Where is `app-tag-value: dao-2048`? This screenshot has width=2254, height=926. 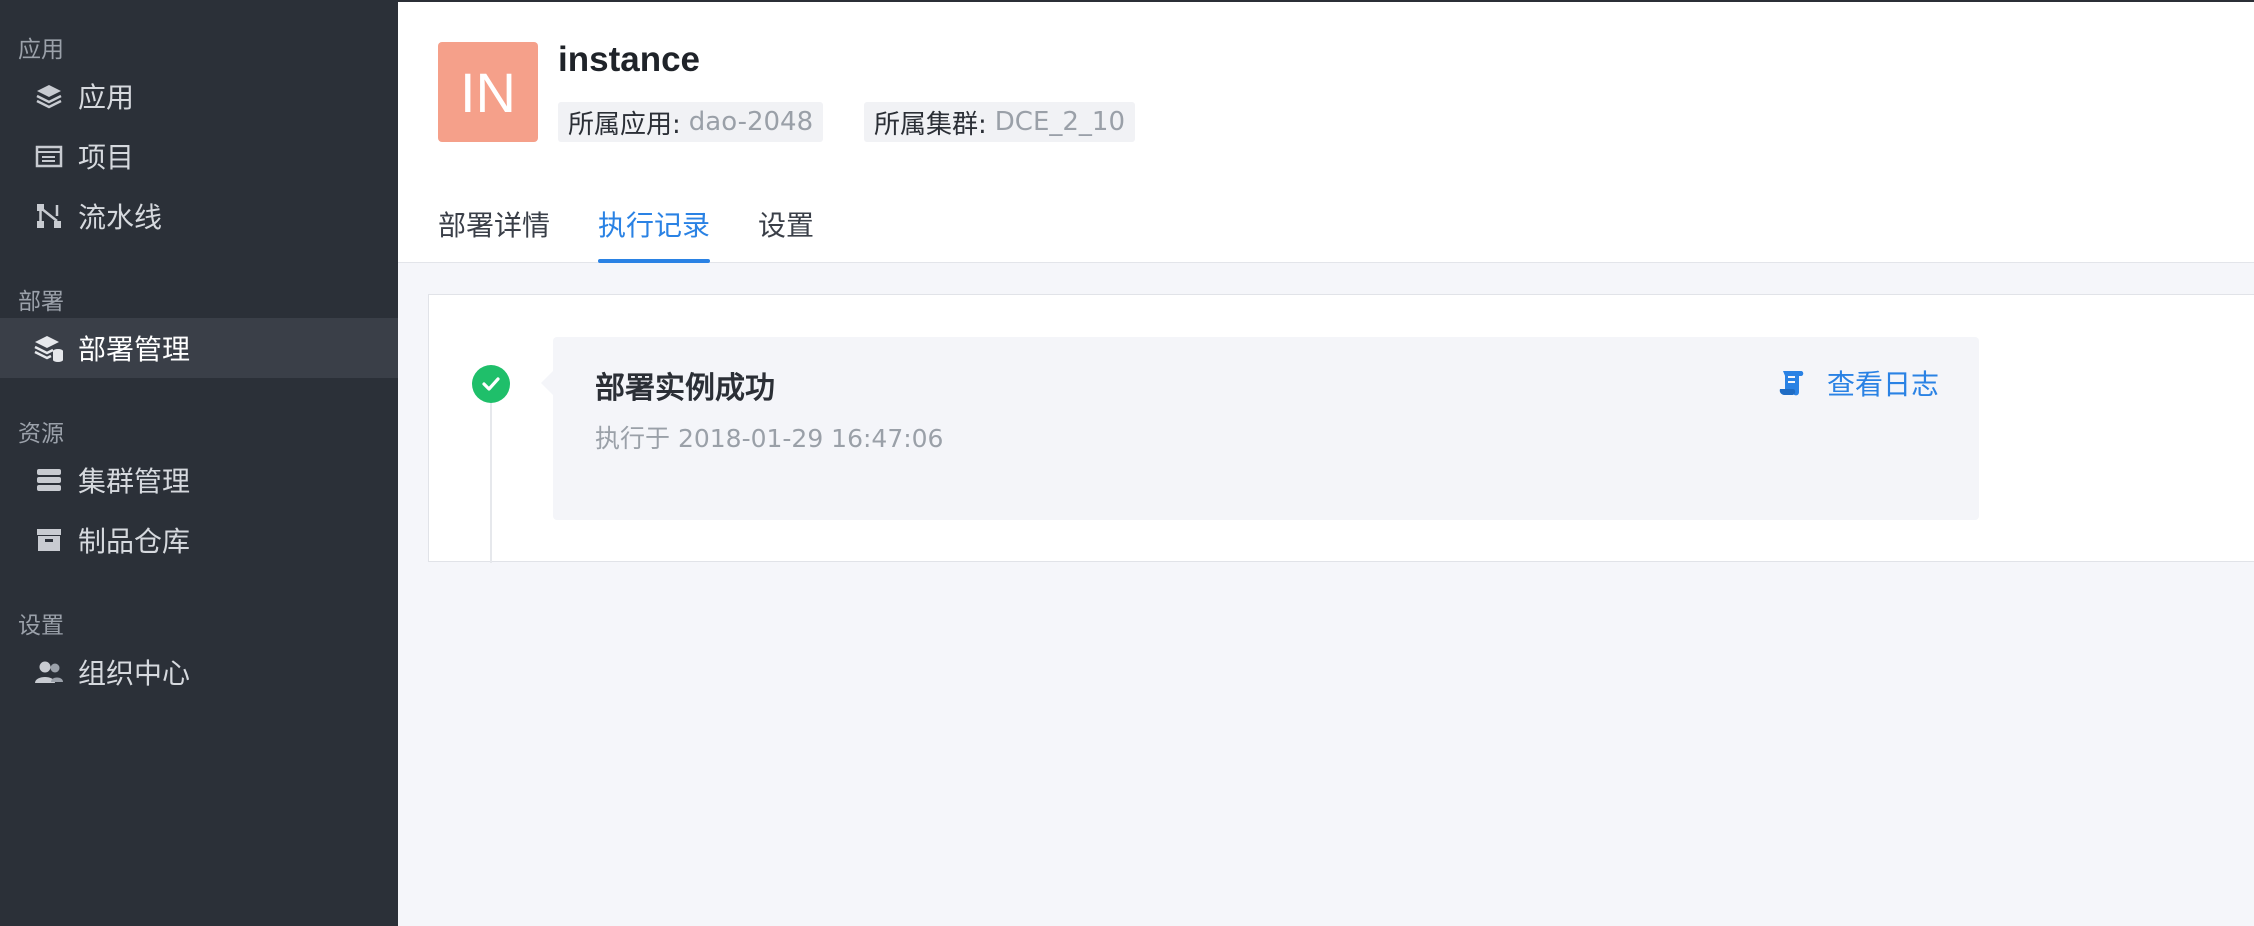
app-tag-value: dao-2048 is located at coordinates (751, 122).